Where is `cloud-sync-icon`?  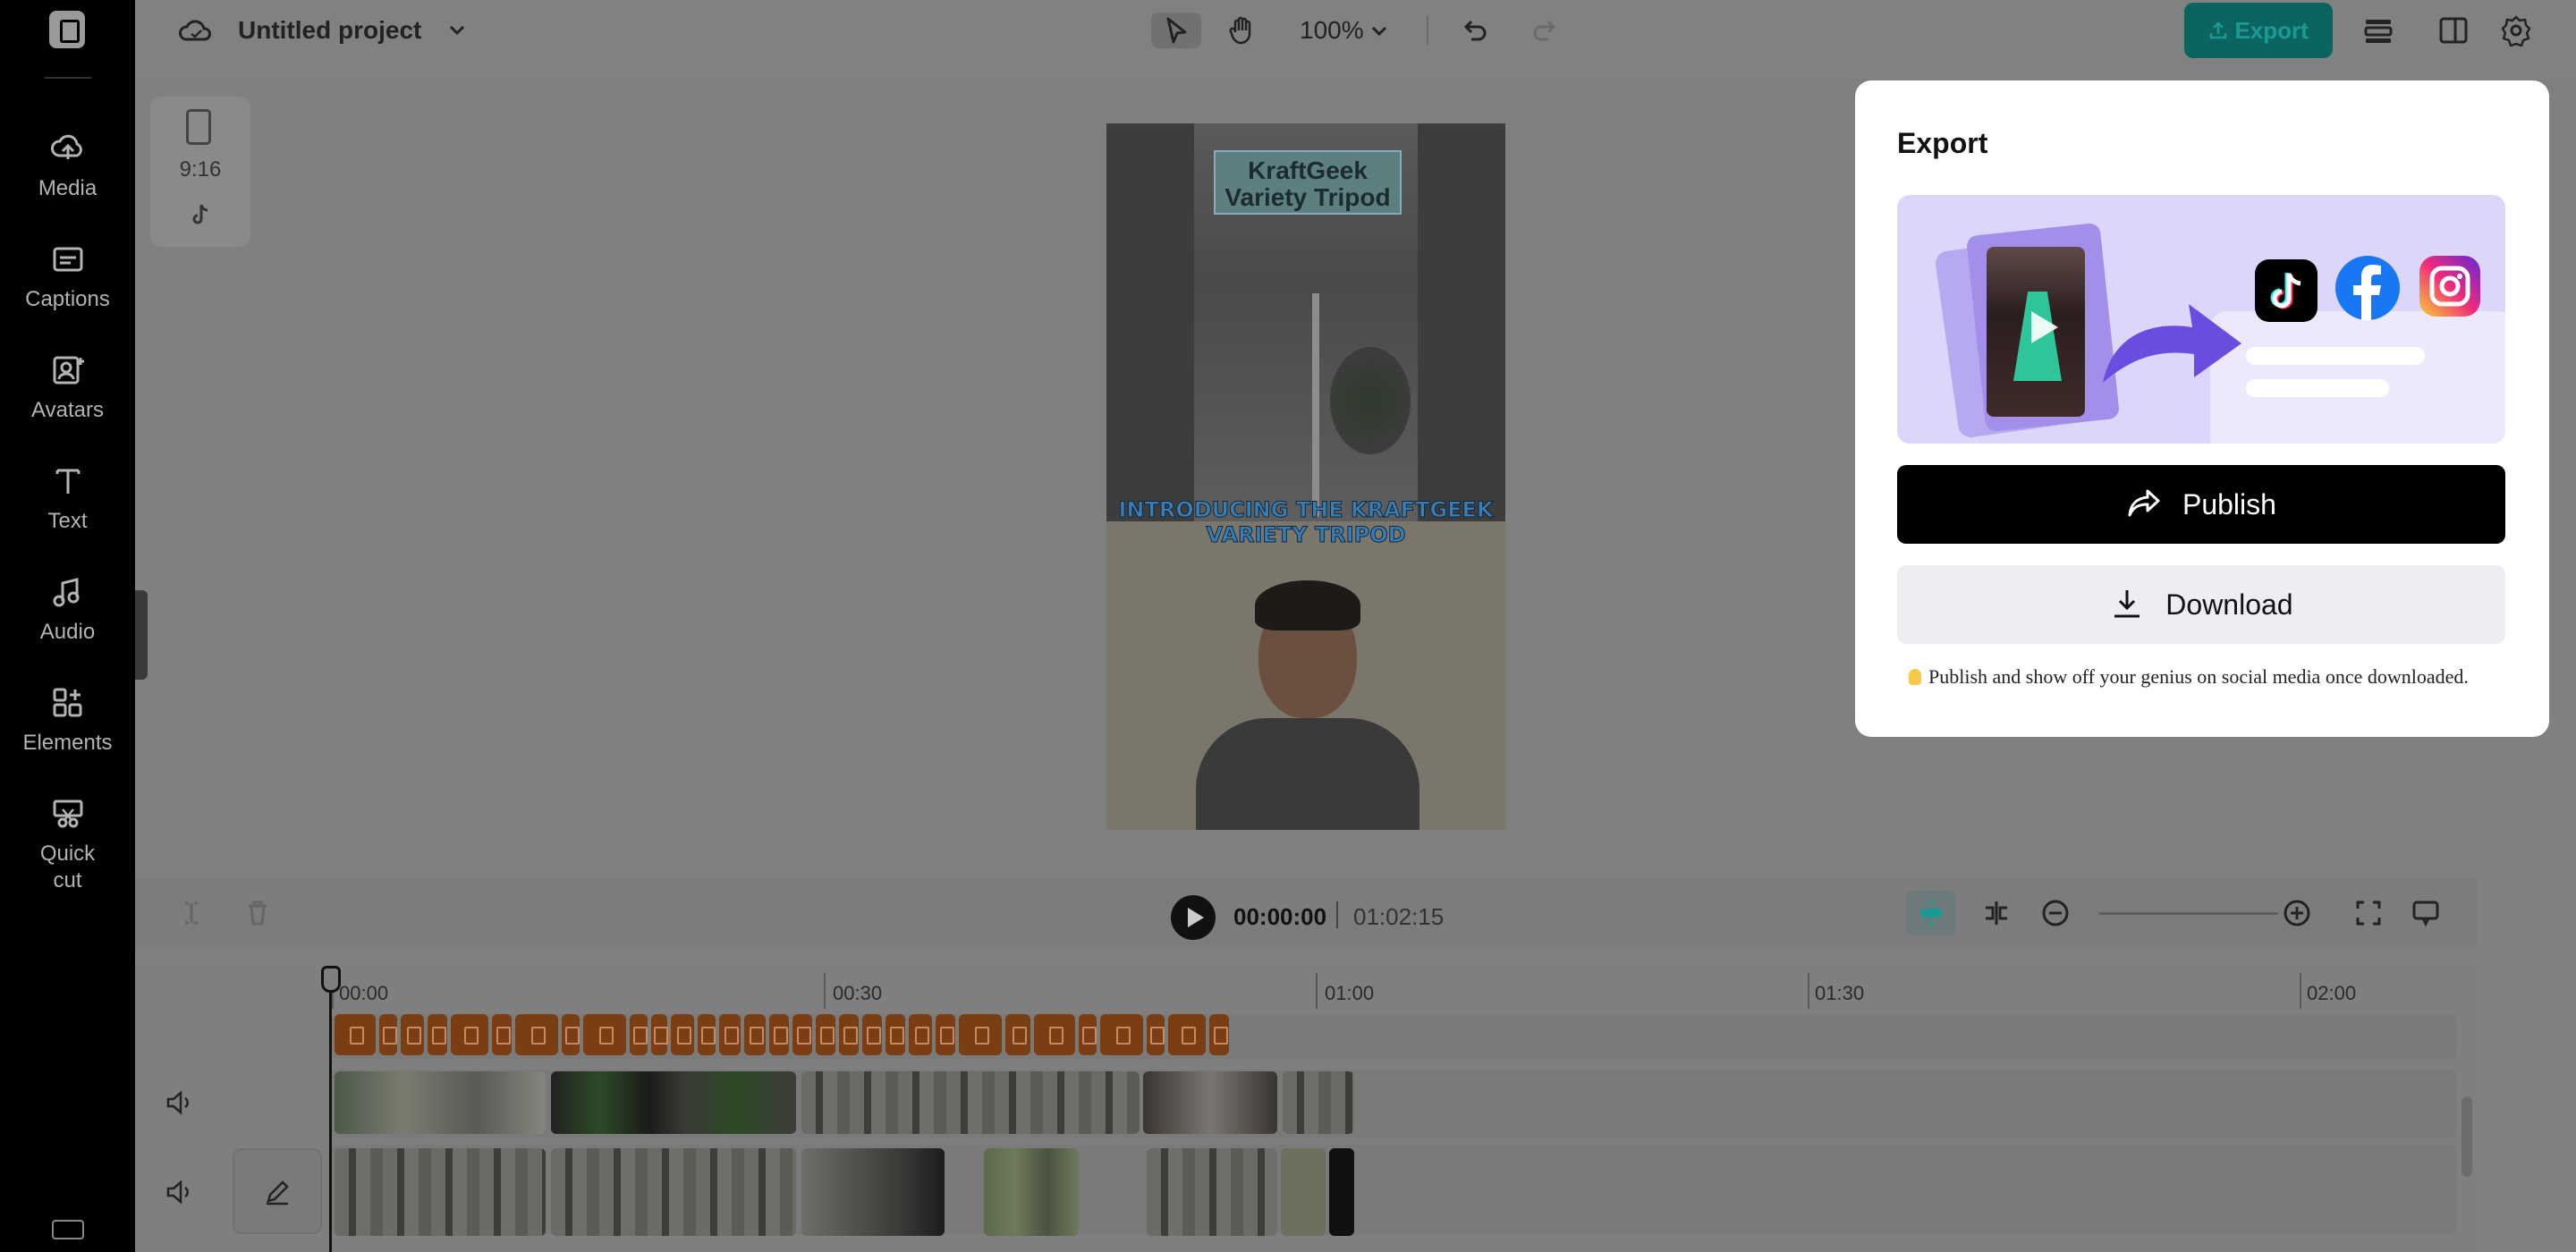
cloud-sync-icon is located at coordinates (196, 30).